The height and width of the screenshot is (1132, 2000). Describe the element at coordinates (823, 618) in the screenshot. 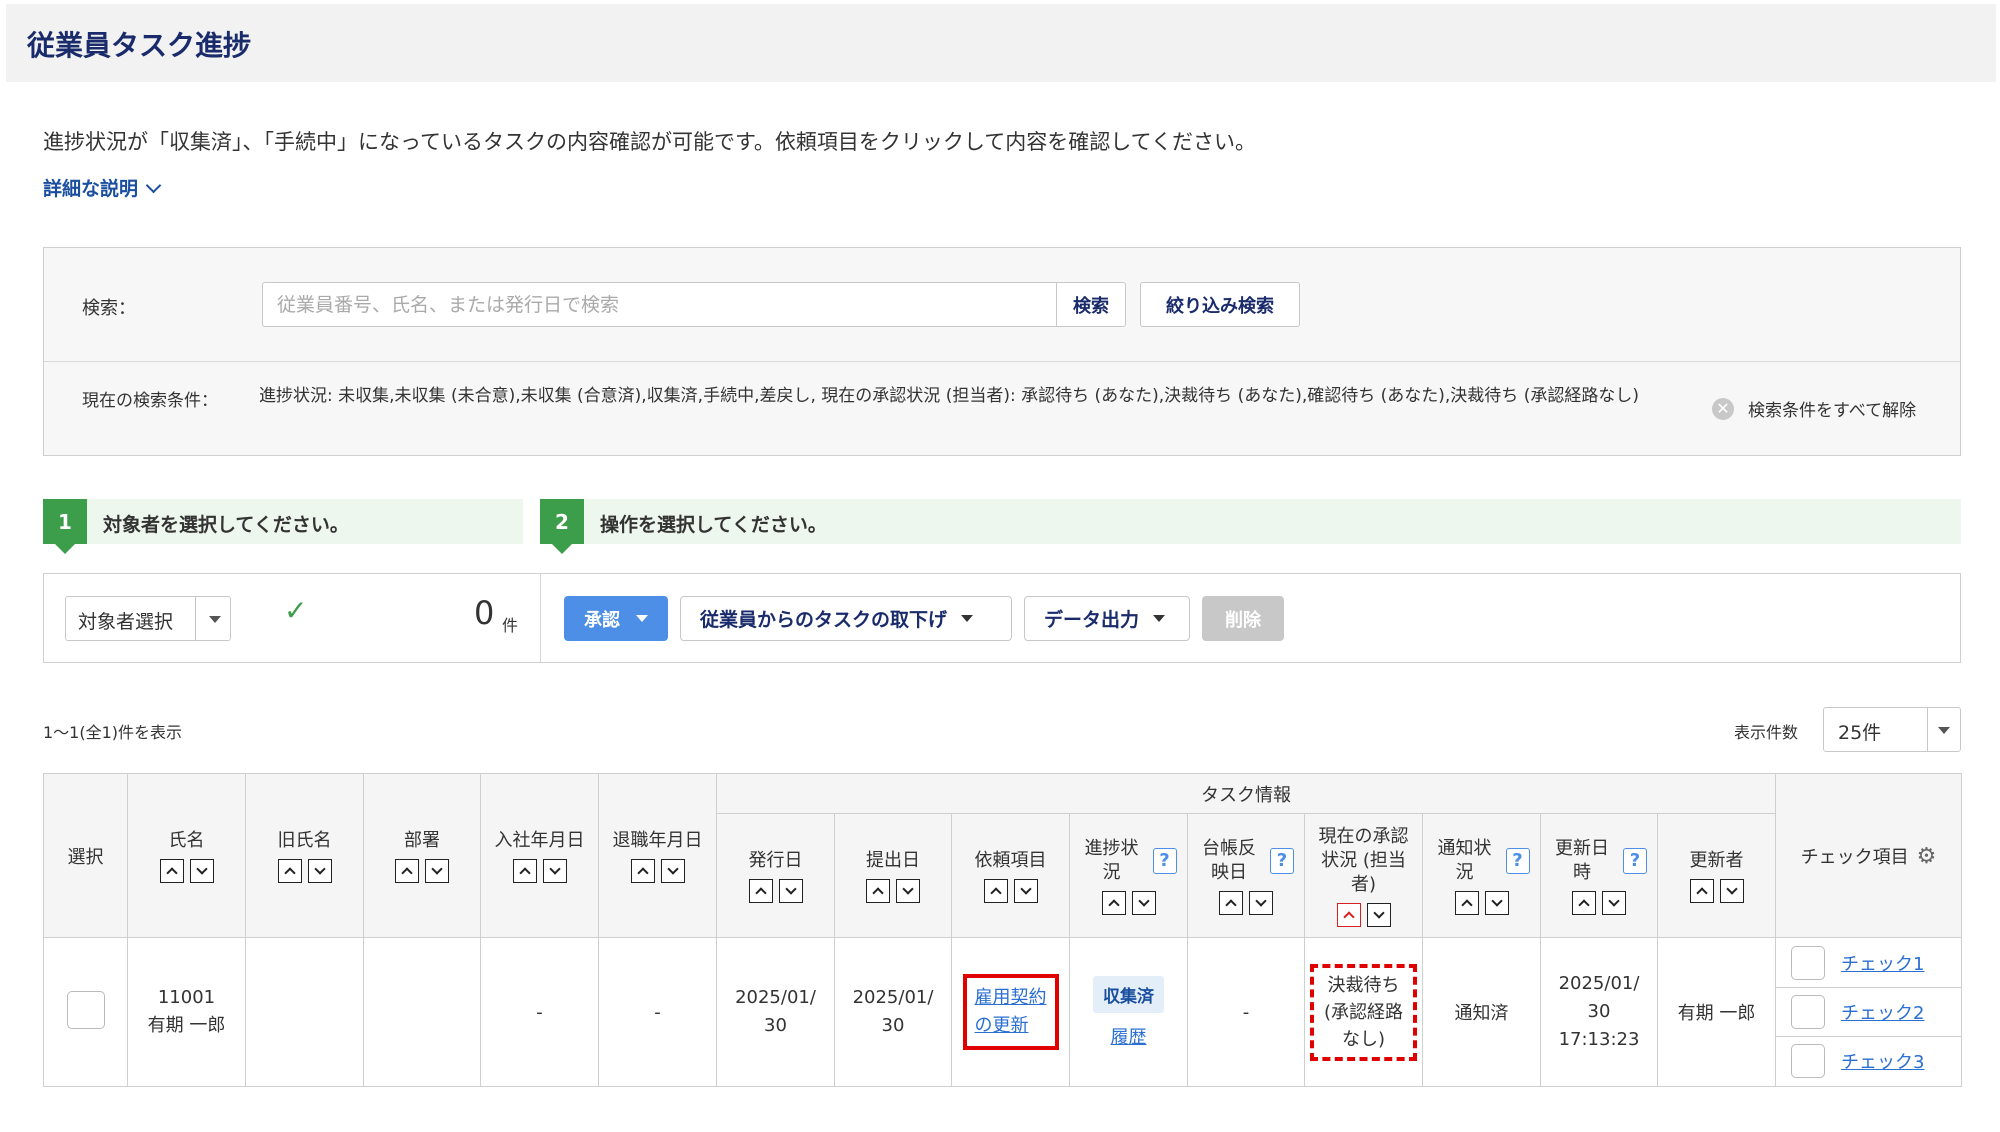

I see `withdraw-label: 従業員からのタスクの取下げ` at that location.